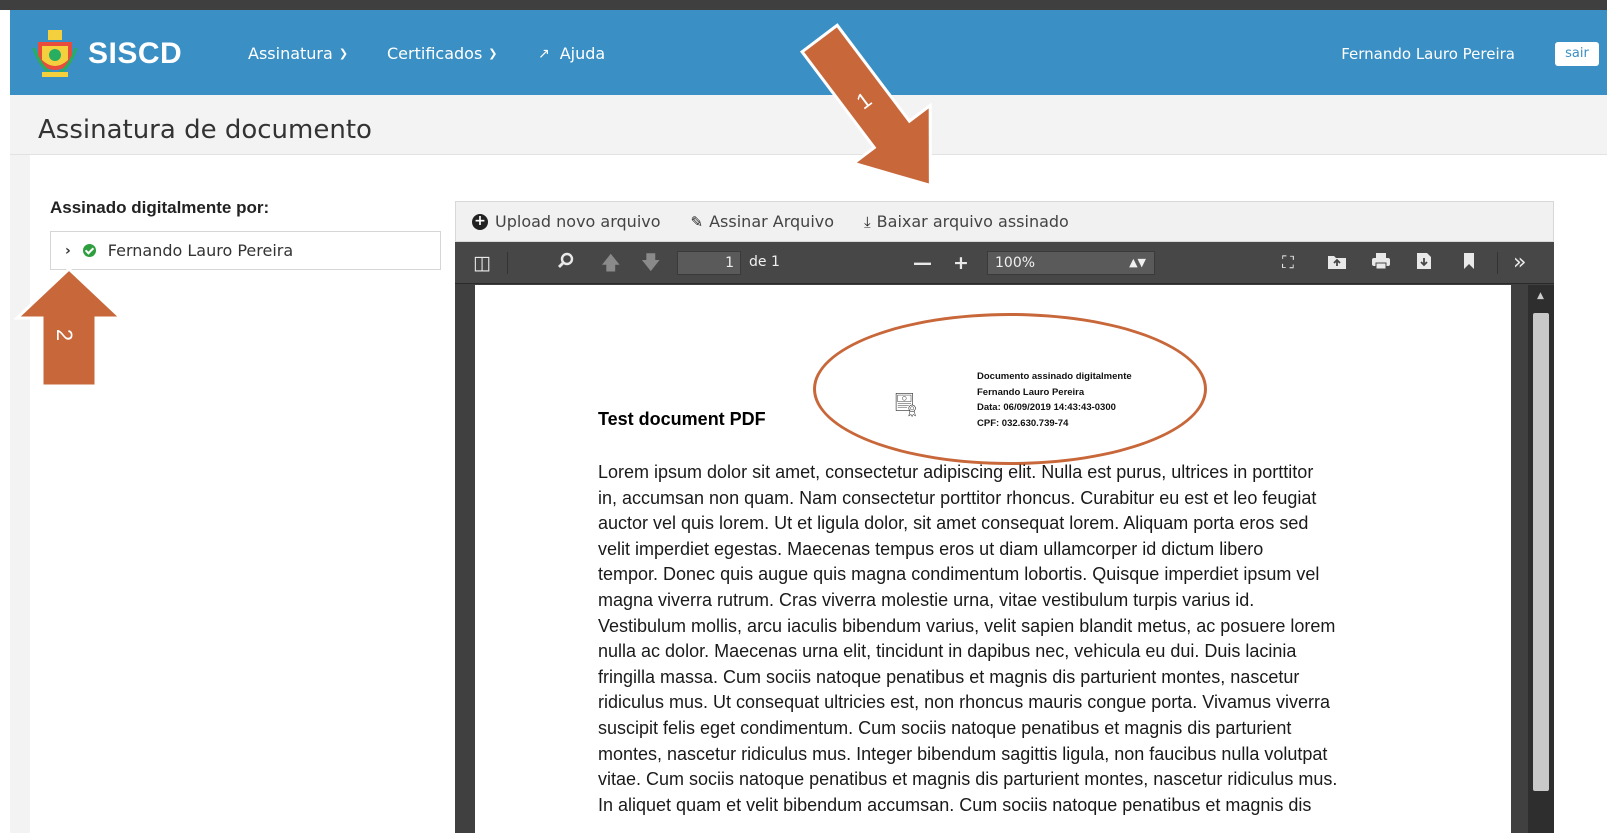  What do you see at coordinates (55, 54) in the screenshot?
I see `crest-logo-icon` at bounding box center [55, 54].